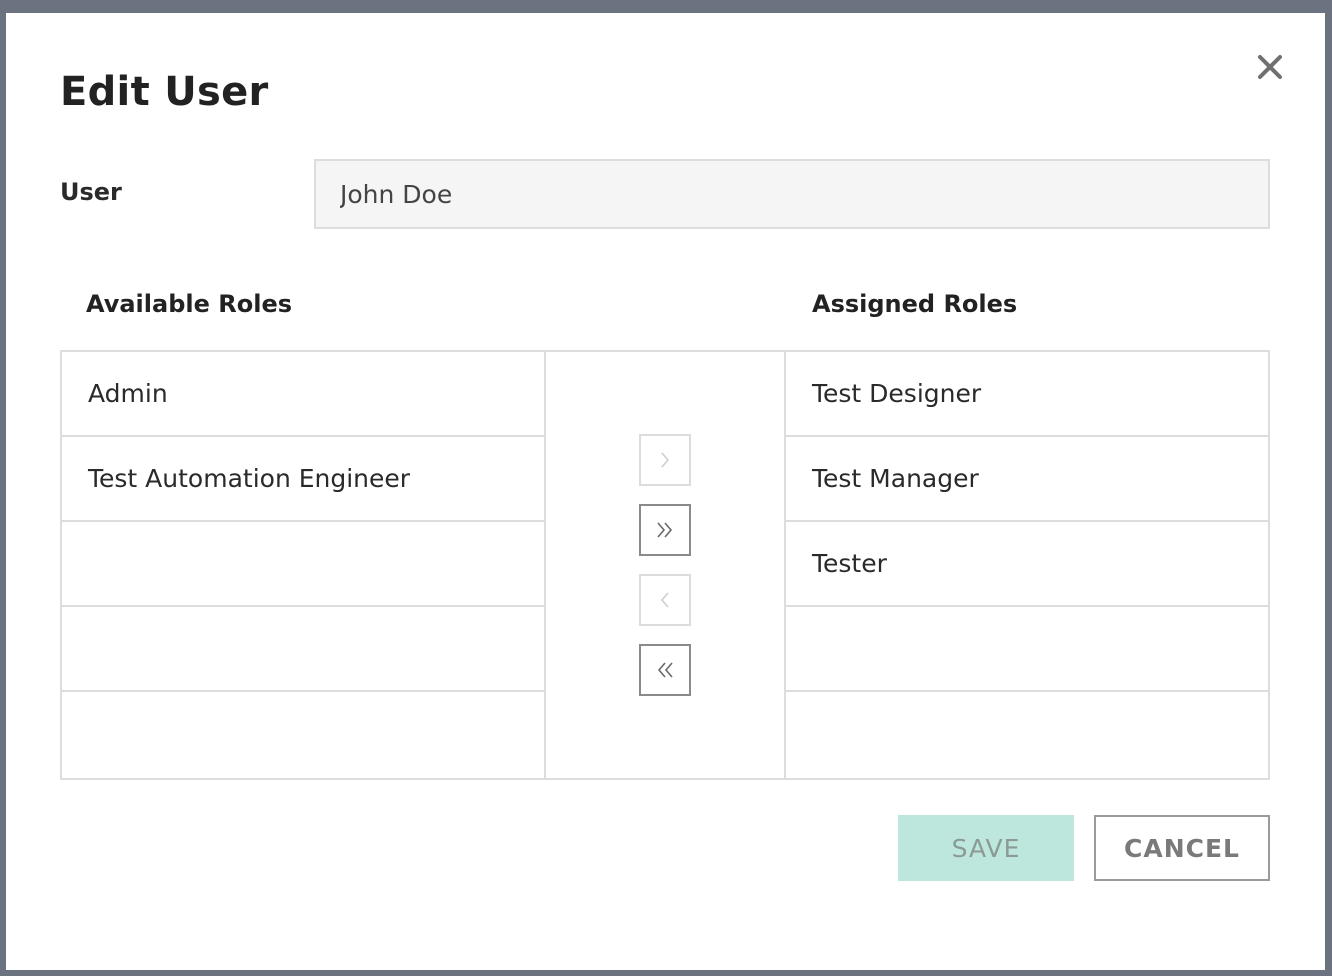 This screenshot has height=976, width=1332. I want to click on user-label: User, so click(91, 192).